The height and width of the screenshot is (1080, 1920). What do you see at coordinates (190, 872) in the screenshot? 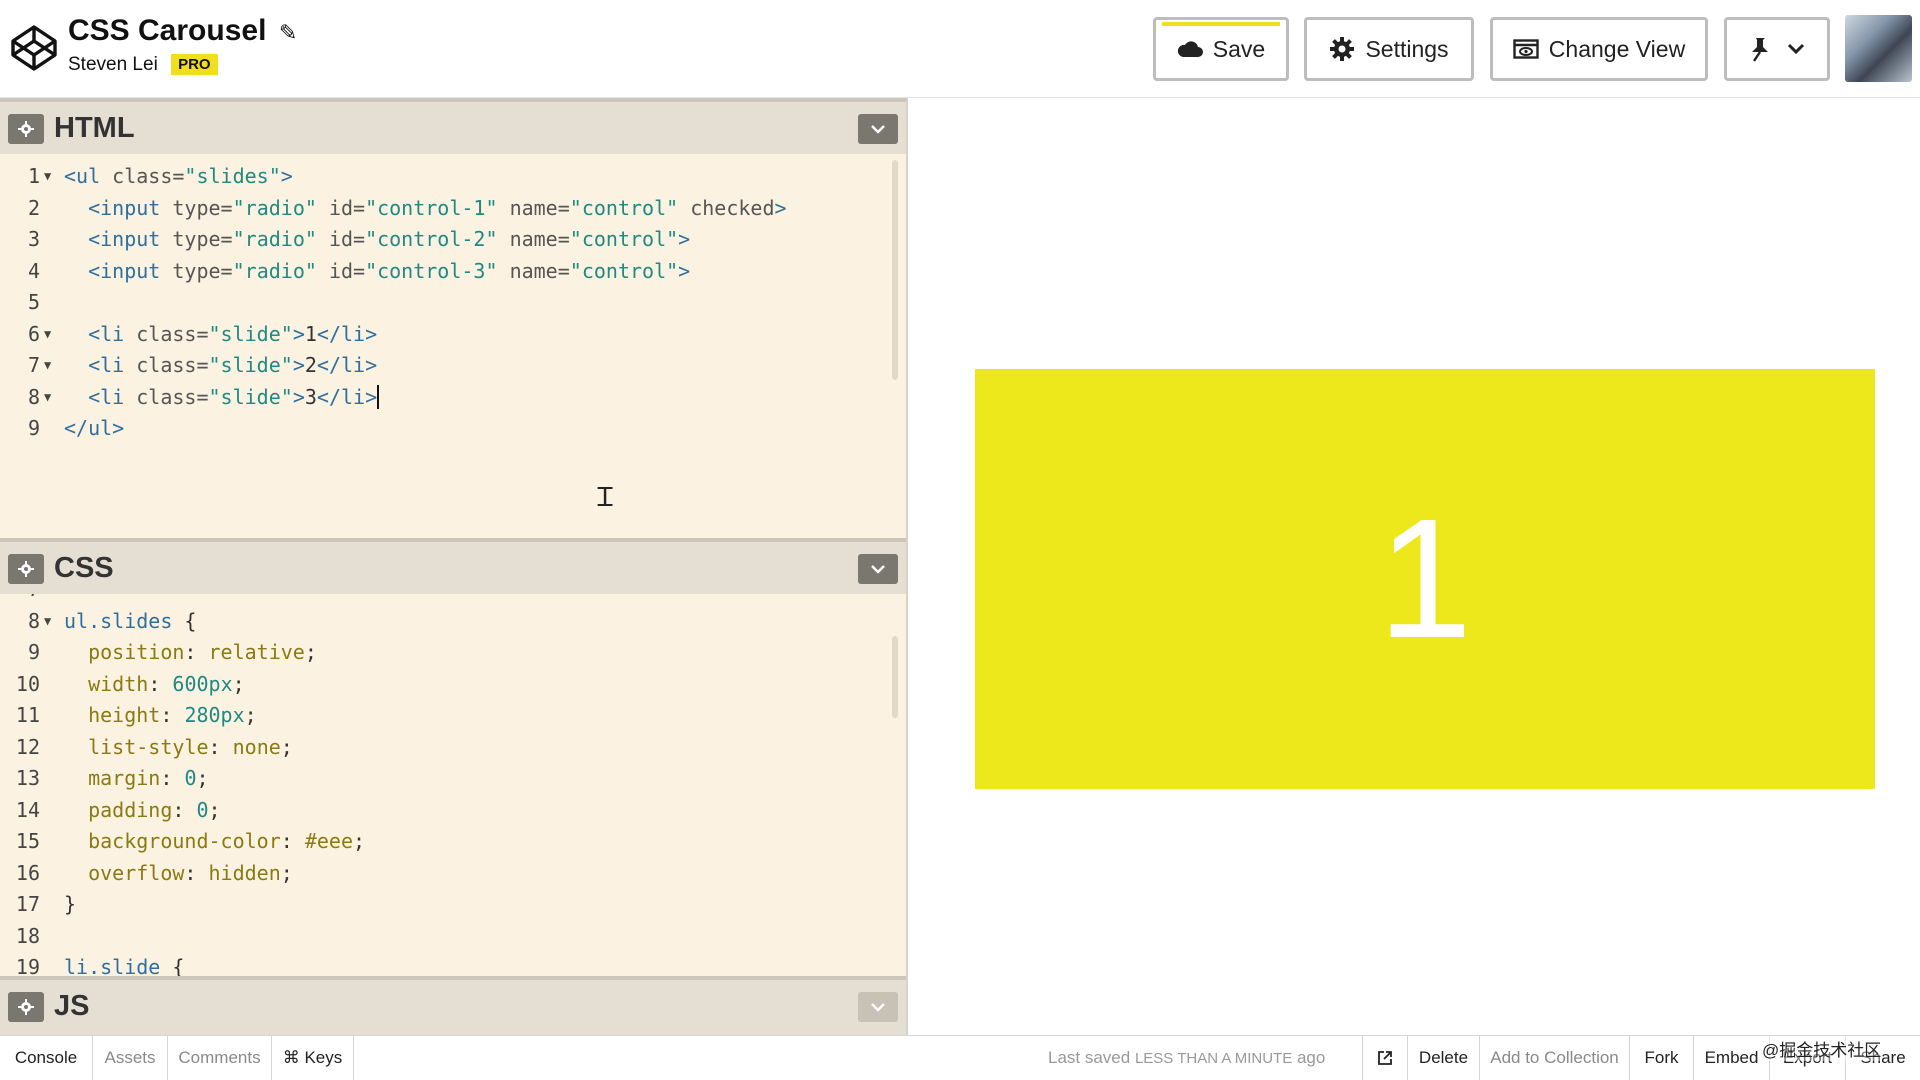
I see `code-text: overflow: hidden;` at bounding box center [190, 872].